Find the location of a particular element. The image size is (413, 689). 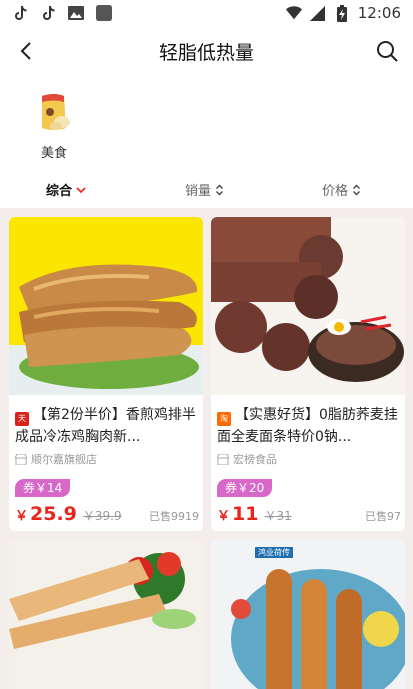

page-title: 轻脂低热量 is located at coordinates (206, 52).